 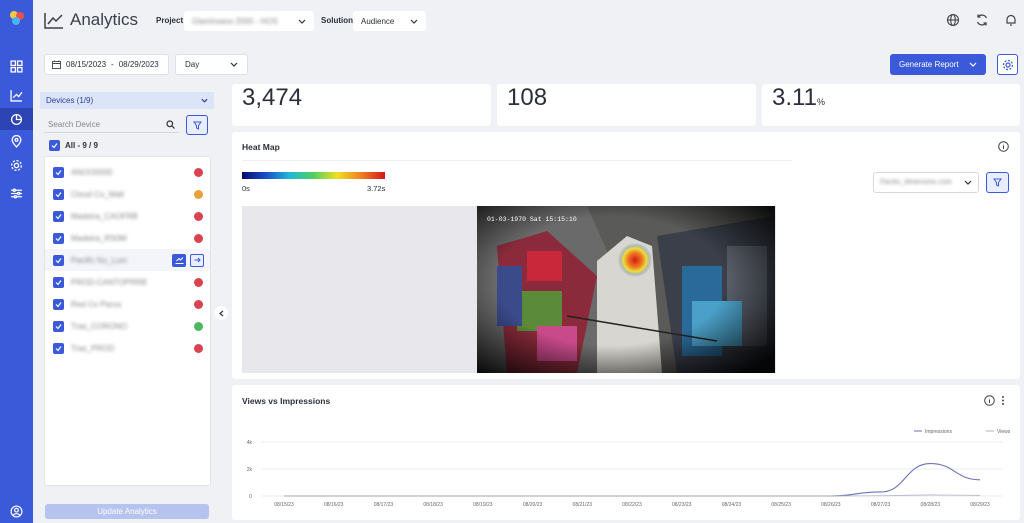 I want to click on calendar-icon, so click(x=56, y=64).